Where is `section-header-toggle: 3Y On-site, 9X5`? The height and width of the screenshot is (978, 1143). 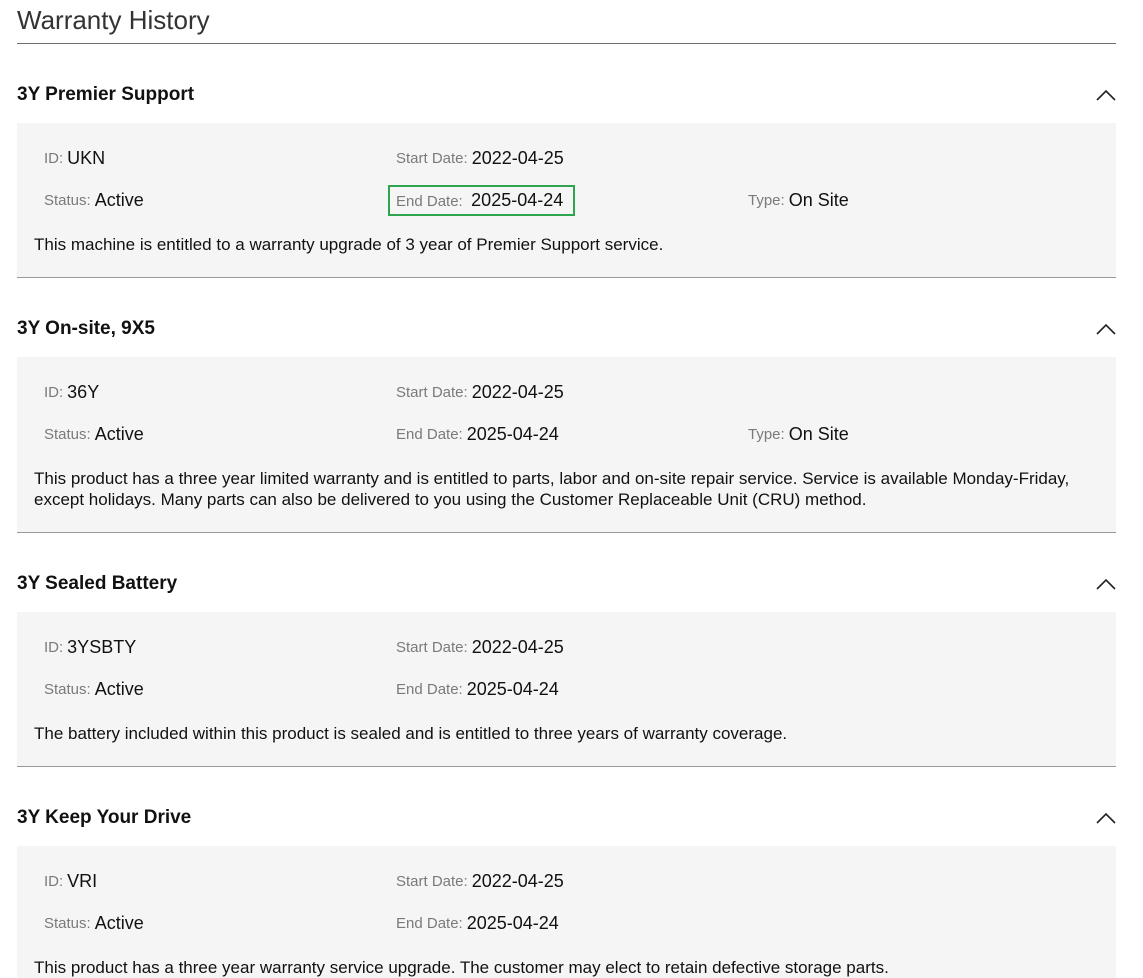
section-header-toggle: 3Y On-site, 9X5 is located at coordinates (566, 317).